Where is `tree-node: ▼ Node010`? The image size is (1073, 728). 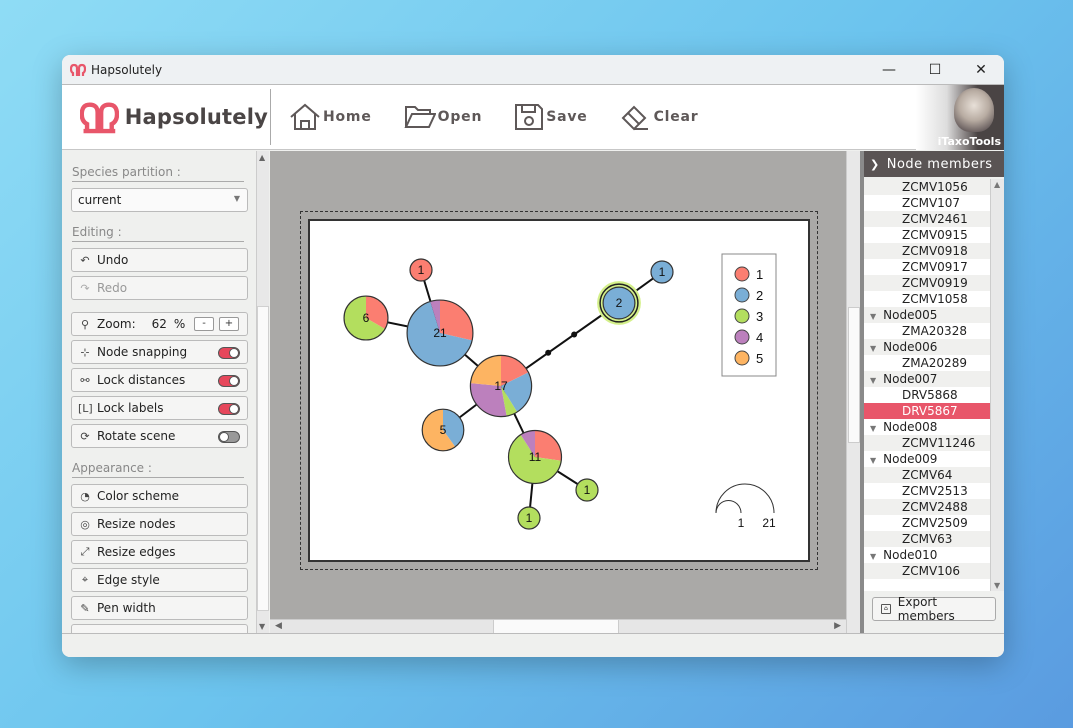
tree-node: ▼ Node010 is located at coordinates (927, 555).